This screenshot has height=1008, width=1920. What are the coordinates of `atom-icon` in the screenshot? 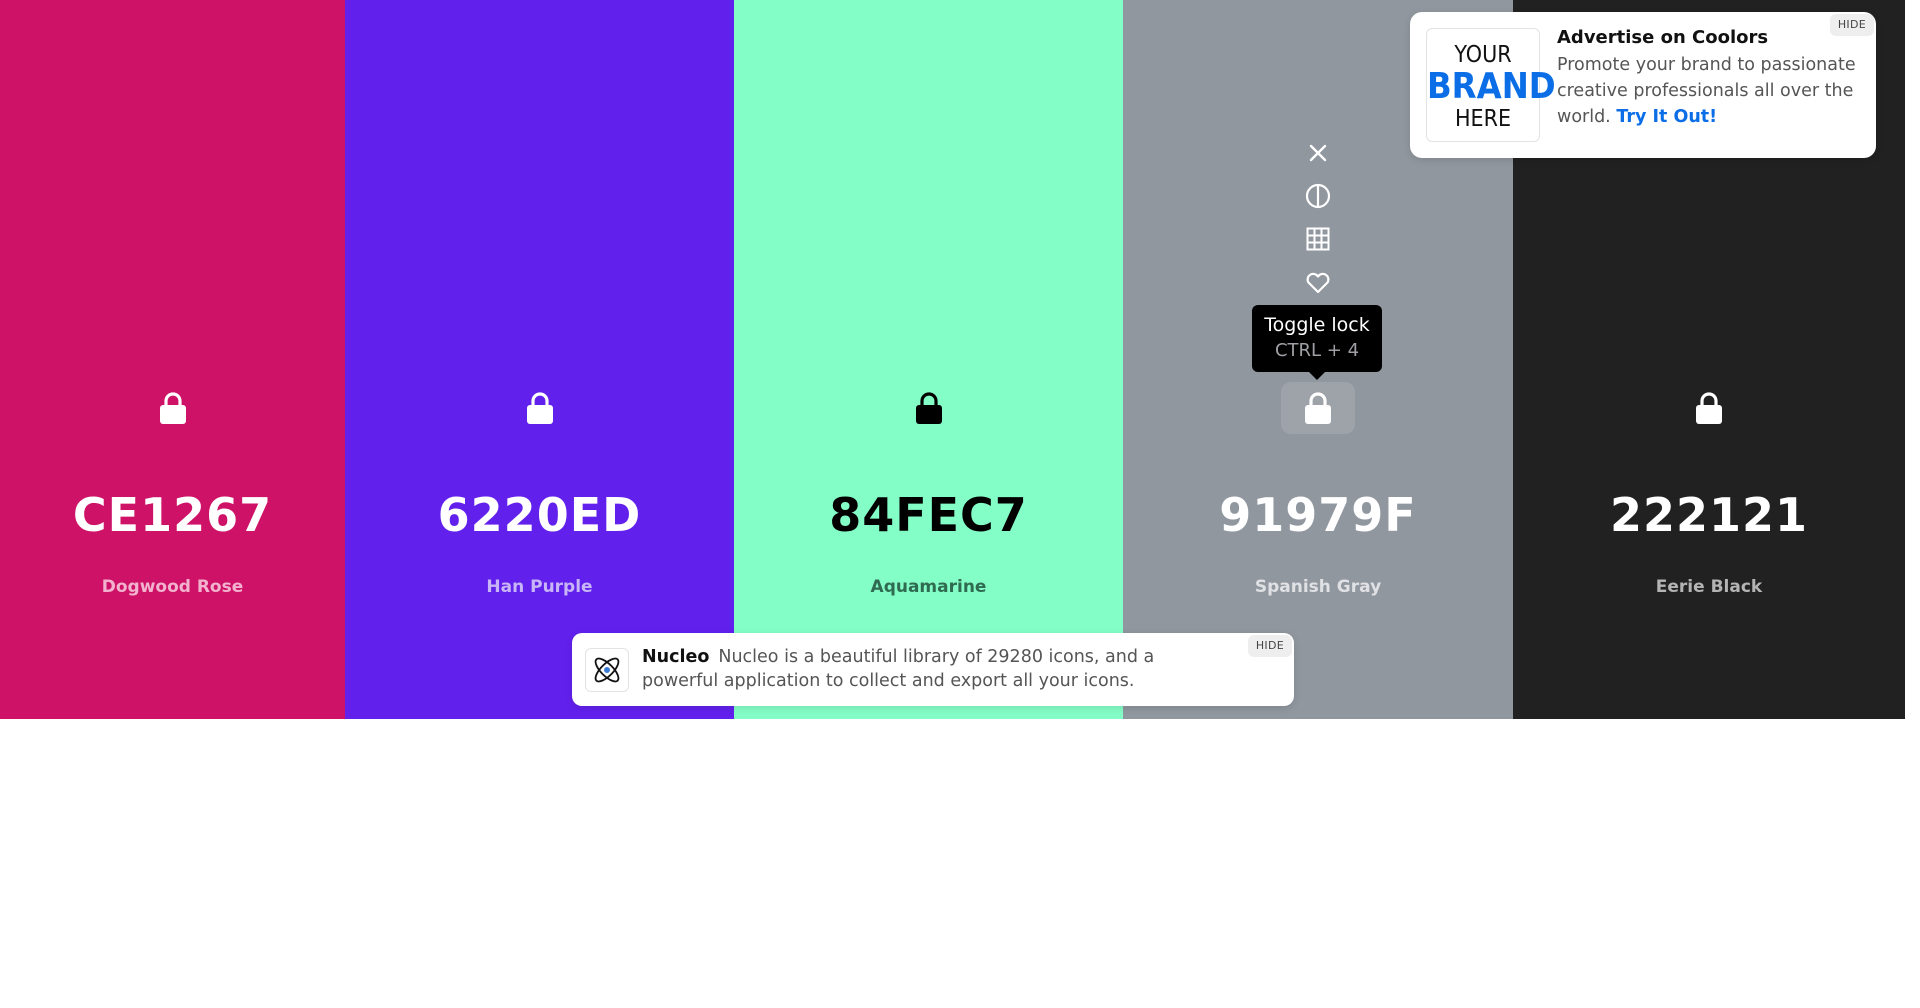 It's located at (607, 670).